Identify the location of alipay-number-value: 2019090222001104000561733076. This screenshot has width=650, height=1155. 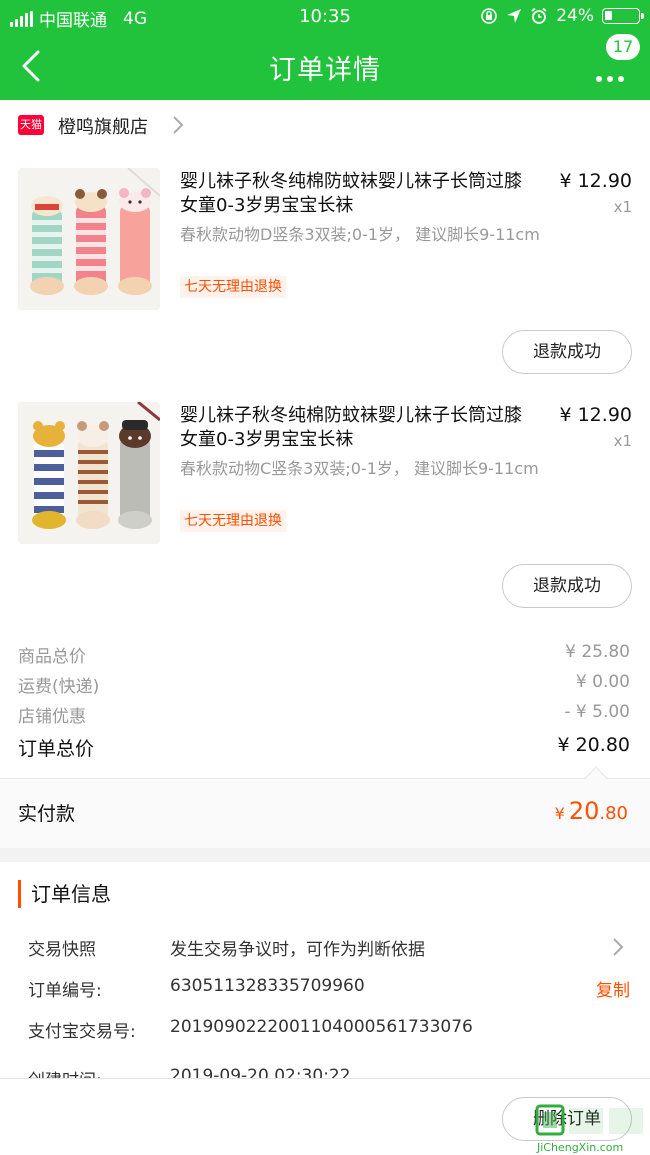
(321, 1027).